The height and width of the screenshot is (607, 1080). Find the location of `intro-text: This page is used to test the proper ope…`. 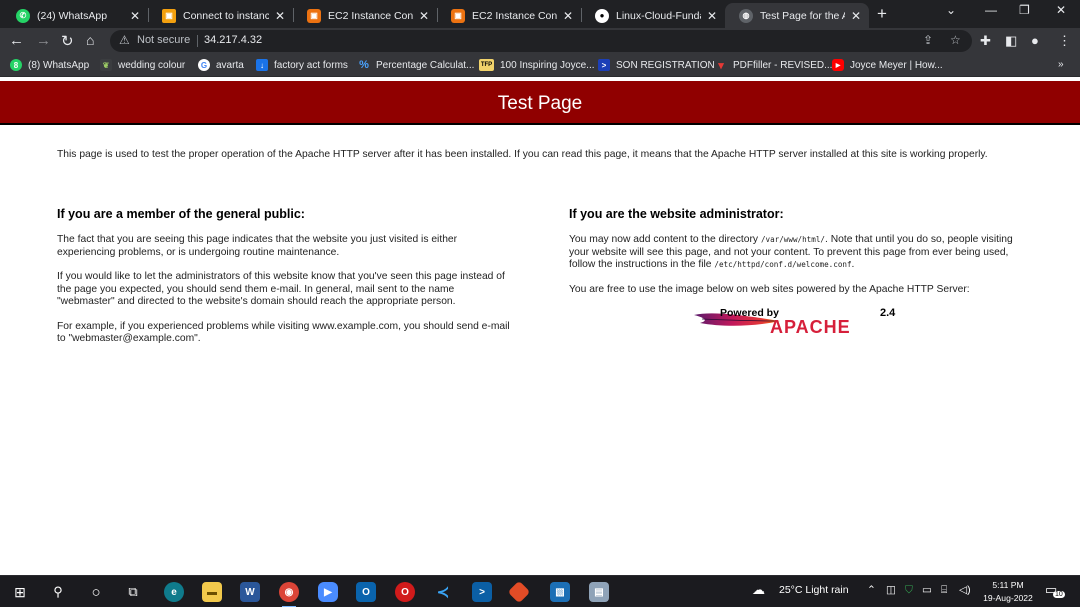

intro-text: This page is used to test the proper ope… is located at coordinates (522, 154).